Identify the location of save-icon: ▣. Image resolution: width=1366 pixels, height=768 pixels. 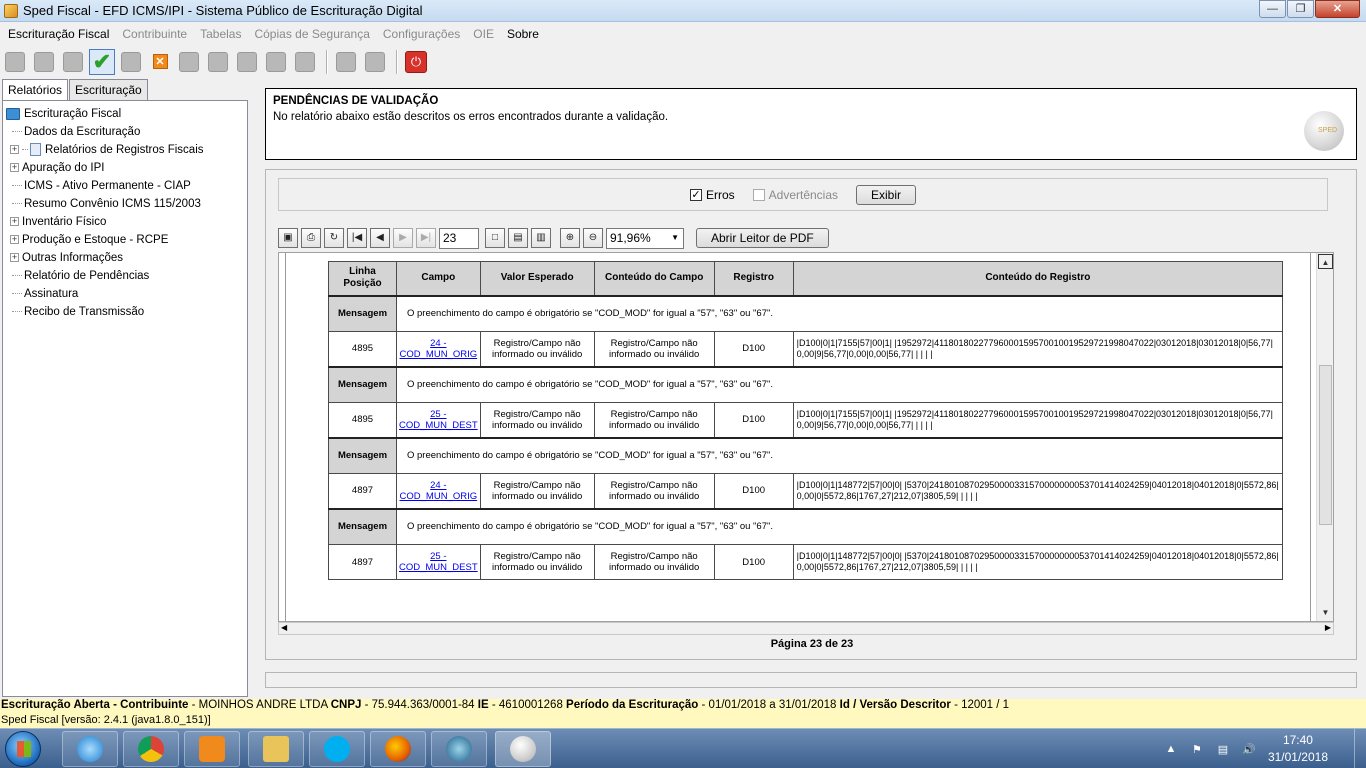
(288, 238).